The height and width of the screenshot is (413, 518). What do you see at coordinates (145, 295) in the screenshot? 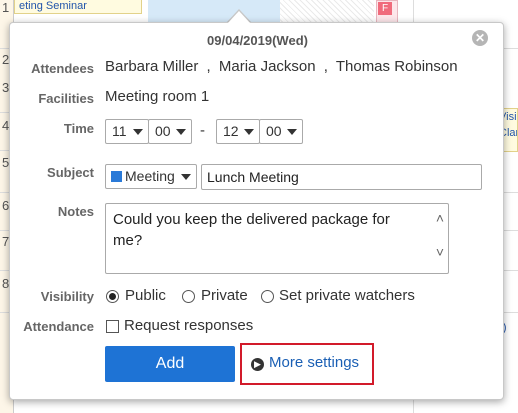
I see `visibility-public-label: Public` at bounding box center [145, 295].